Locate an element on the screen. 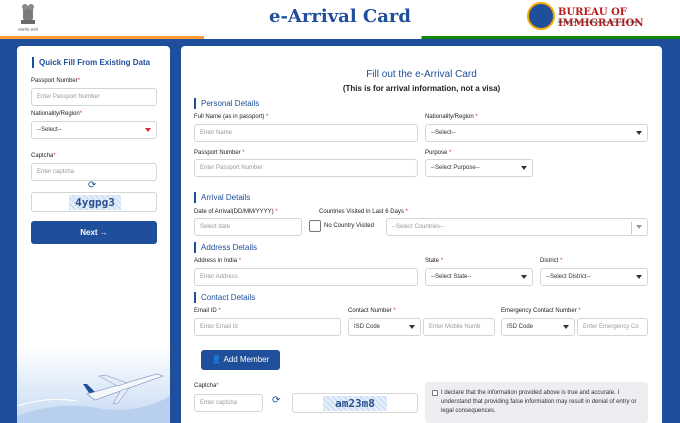 The height and width of the screenshot is (423, 680). nationality-label-main: Nationality/Region * is located at coordinates (451, 117).